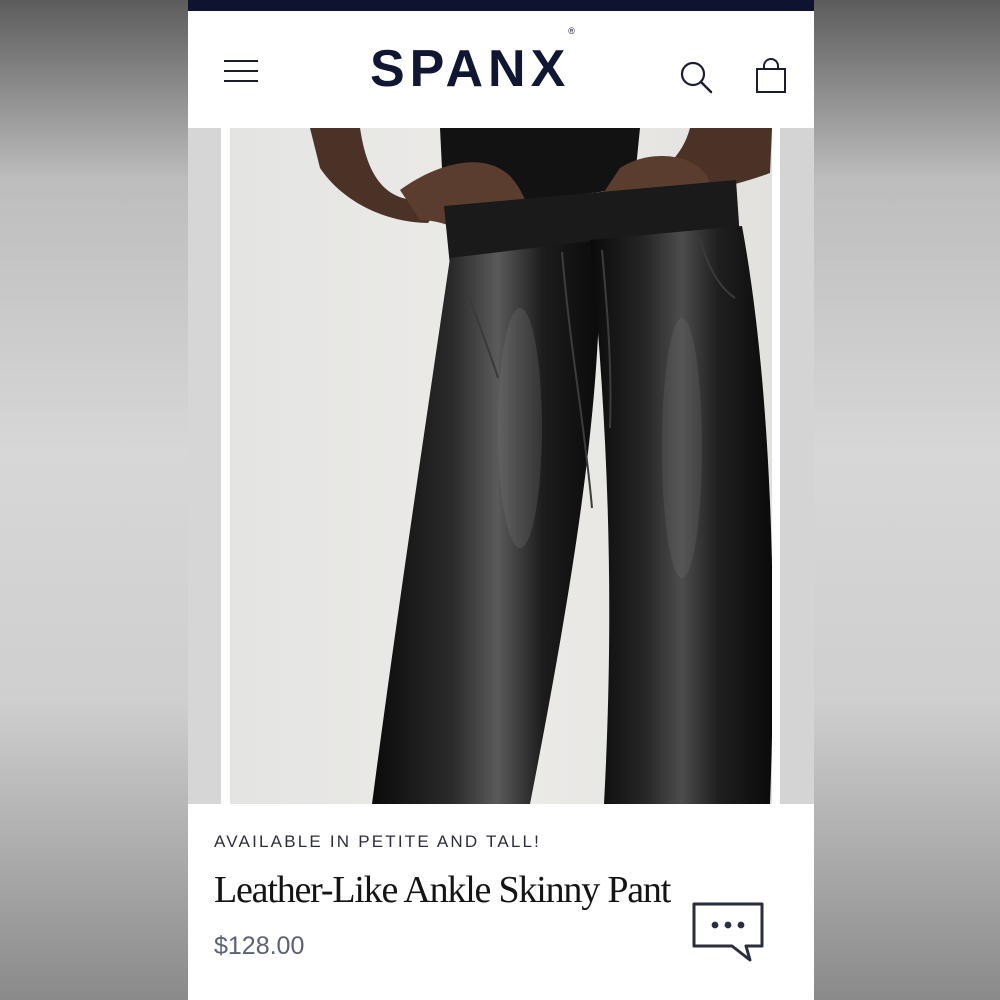  Describe the element at coordinates (259, 946) in the screenshot. I see `product-price: $128.00` at that location.